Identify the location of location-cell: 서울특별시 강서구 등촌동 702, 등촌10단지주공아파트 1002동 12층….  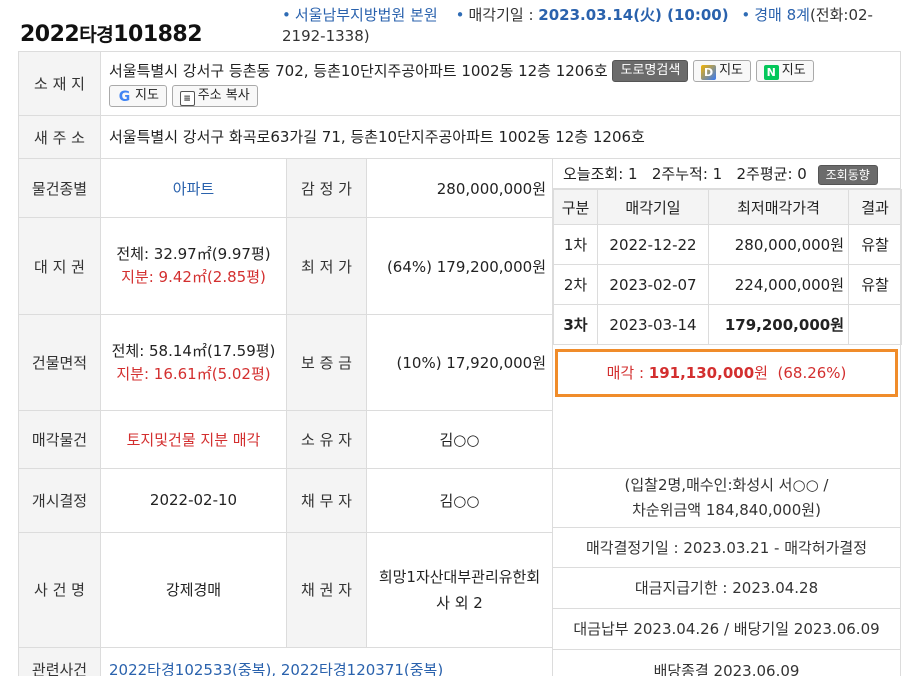
(500, 83).